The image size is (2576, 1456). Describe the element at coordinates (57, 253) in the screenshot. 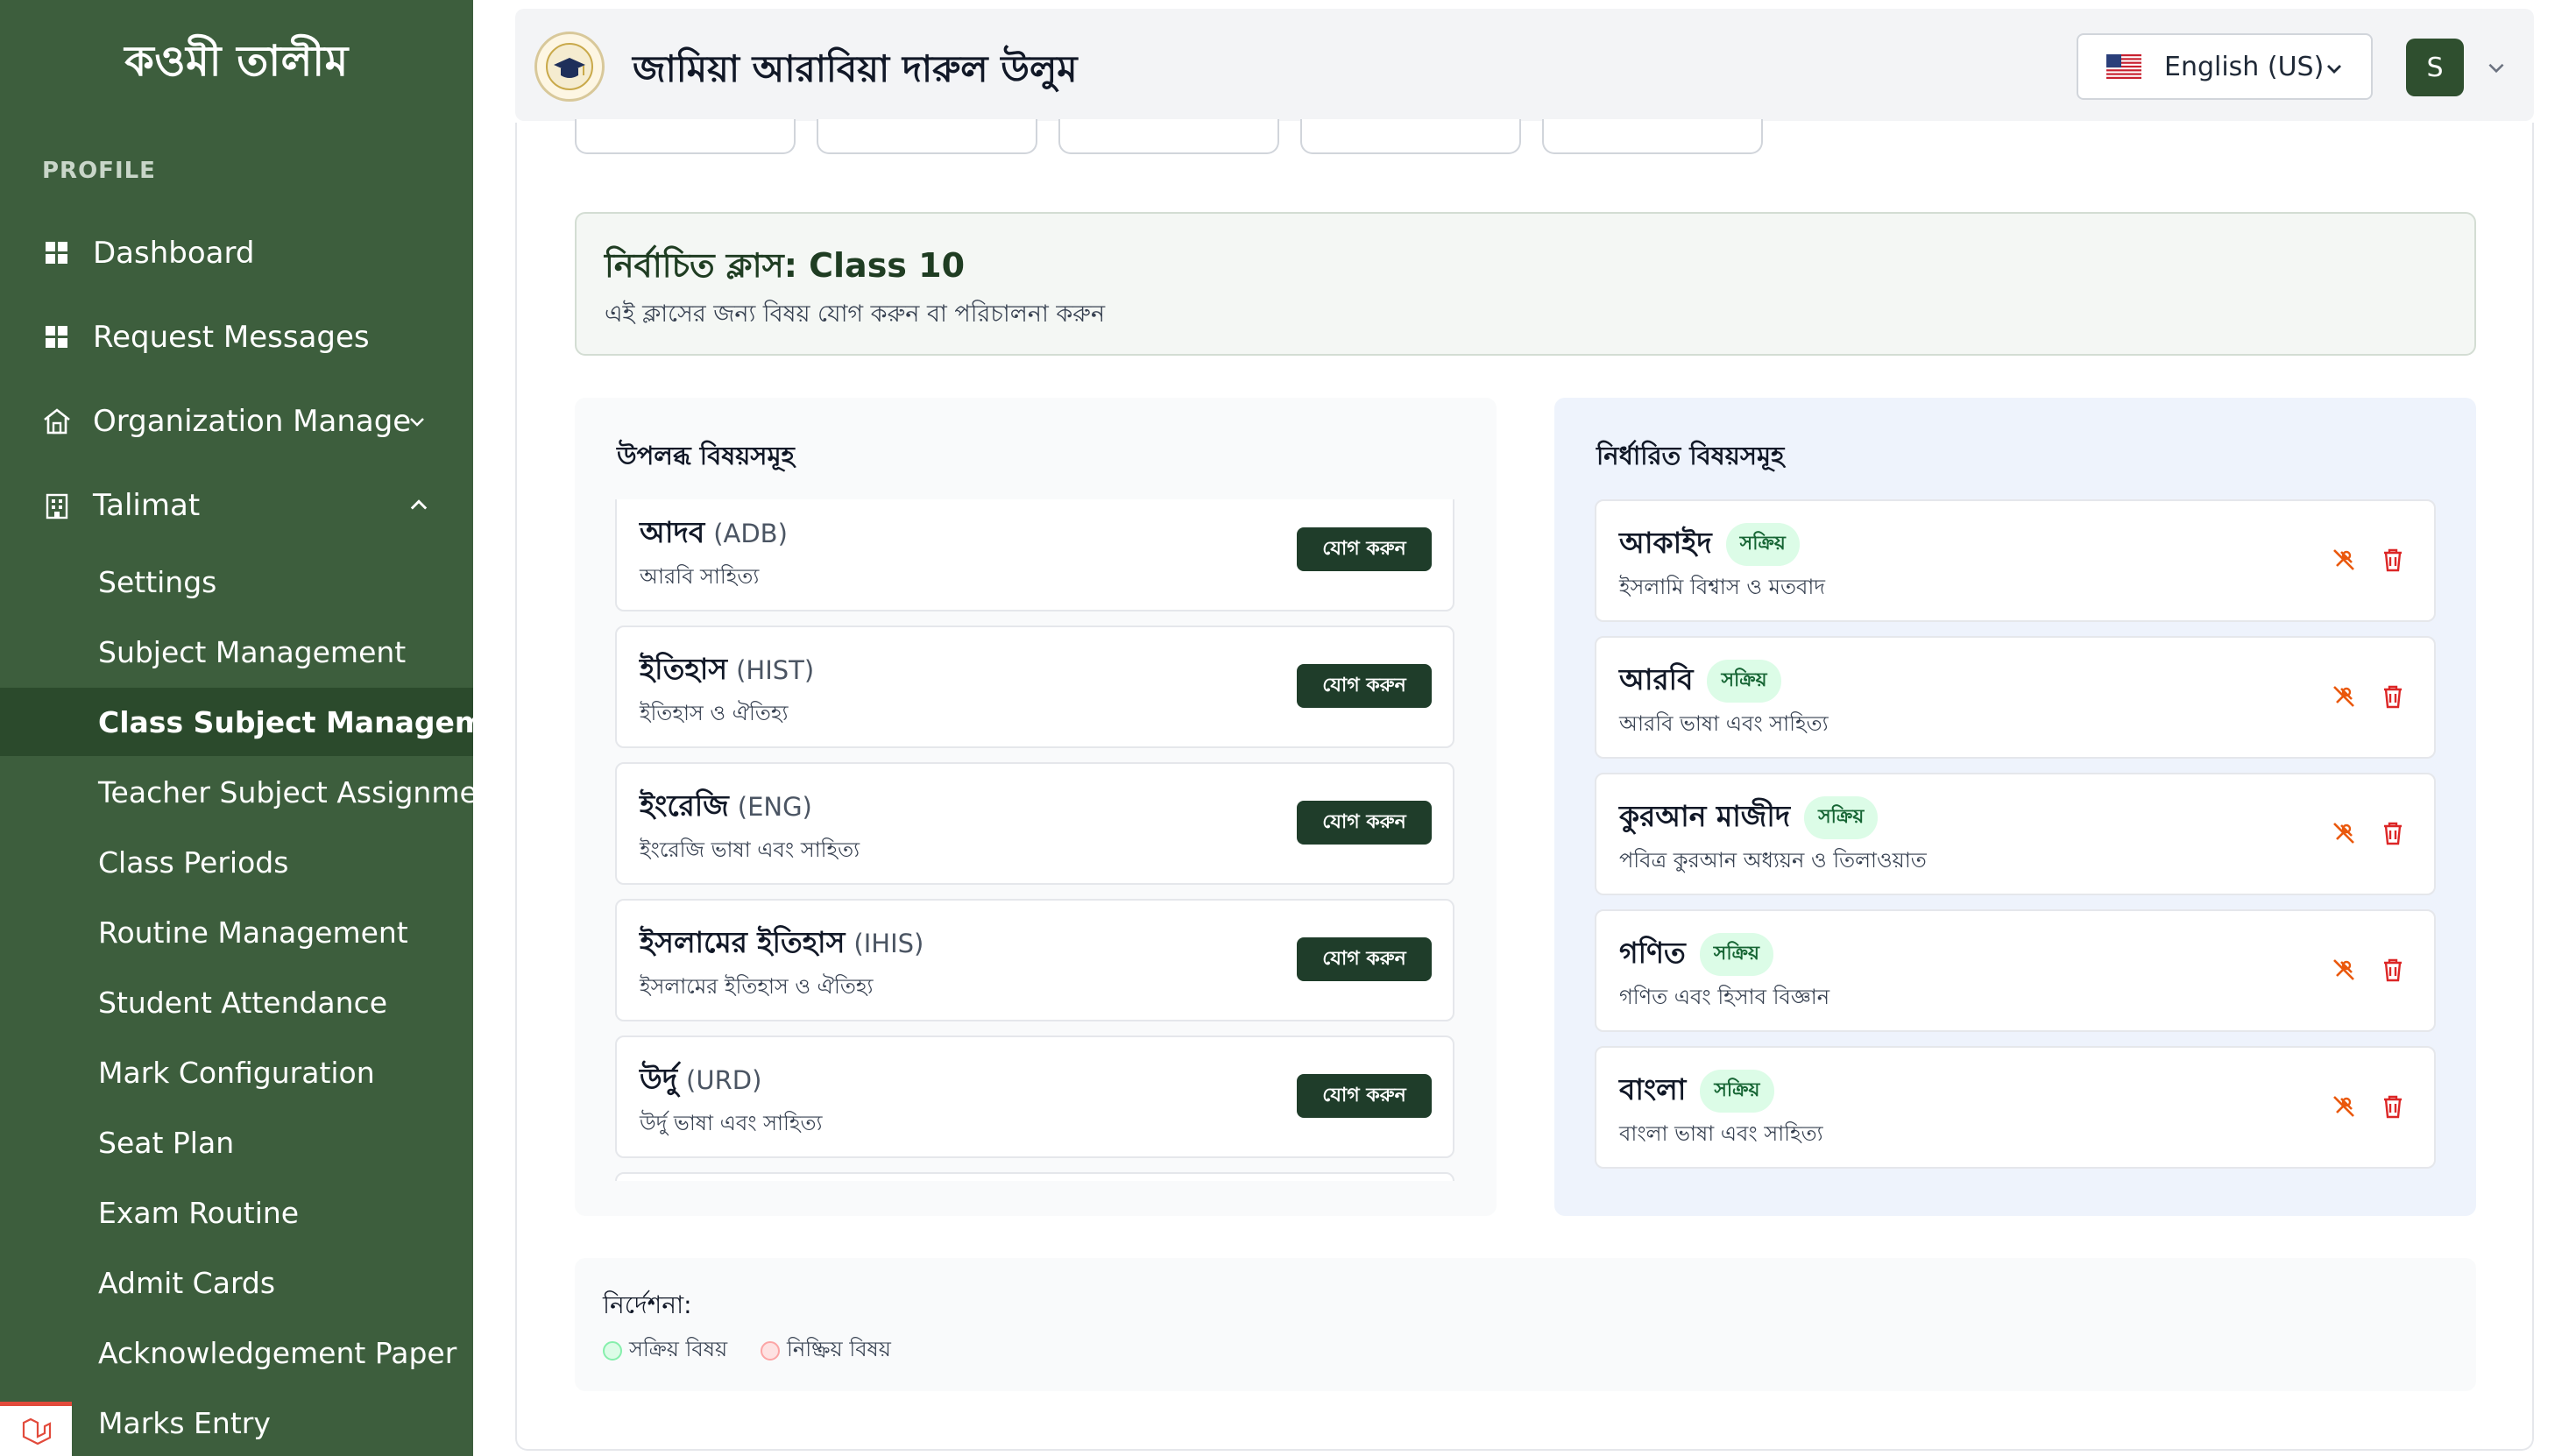

I see `grid-icon` at that location.